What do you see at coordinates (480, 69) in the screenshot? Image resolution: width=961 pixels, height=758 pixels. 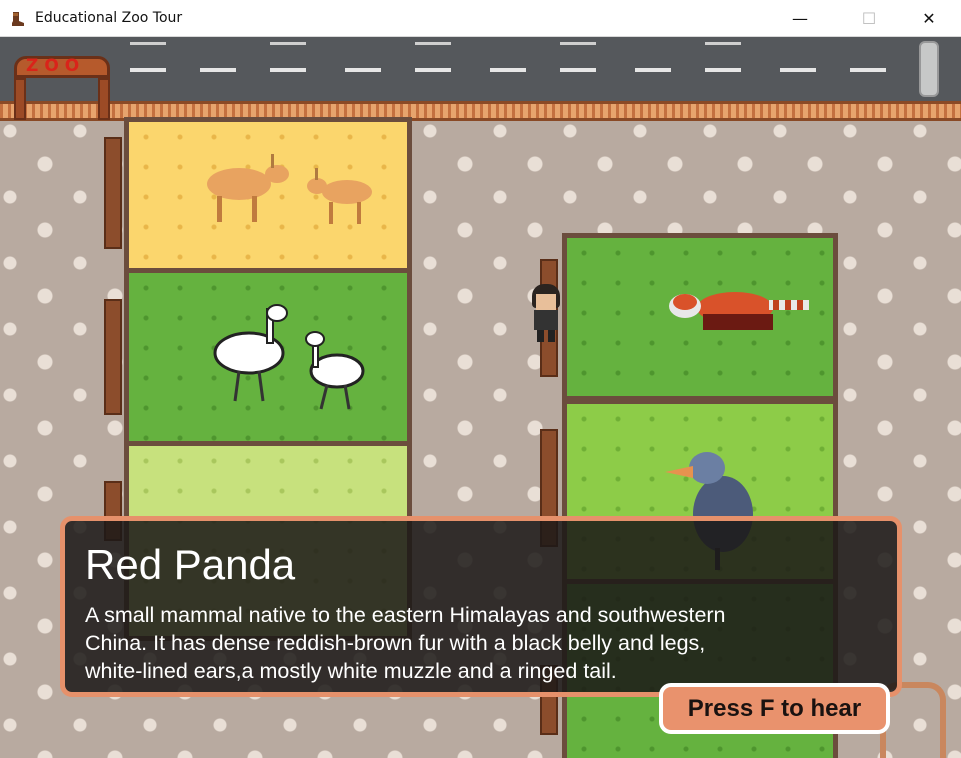 I see `road` at bounding box center [480, 69].